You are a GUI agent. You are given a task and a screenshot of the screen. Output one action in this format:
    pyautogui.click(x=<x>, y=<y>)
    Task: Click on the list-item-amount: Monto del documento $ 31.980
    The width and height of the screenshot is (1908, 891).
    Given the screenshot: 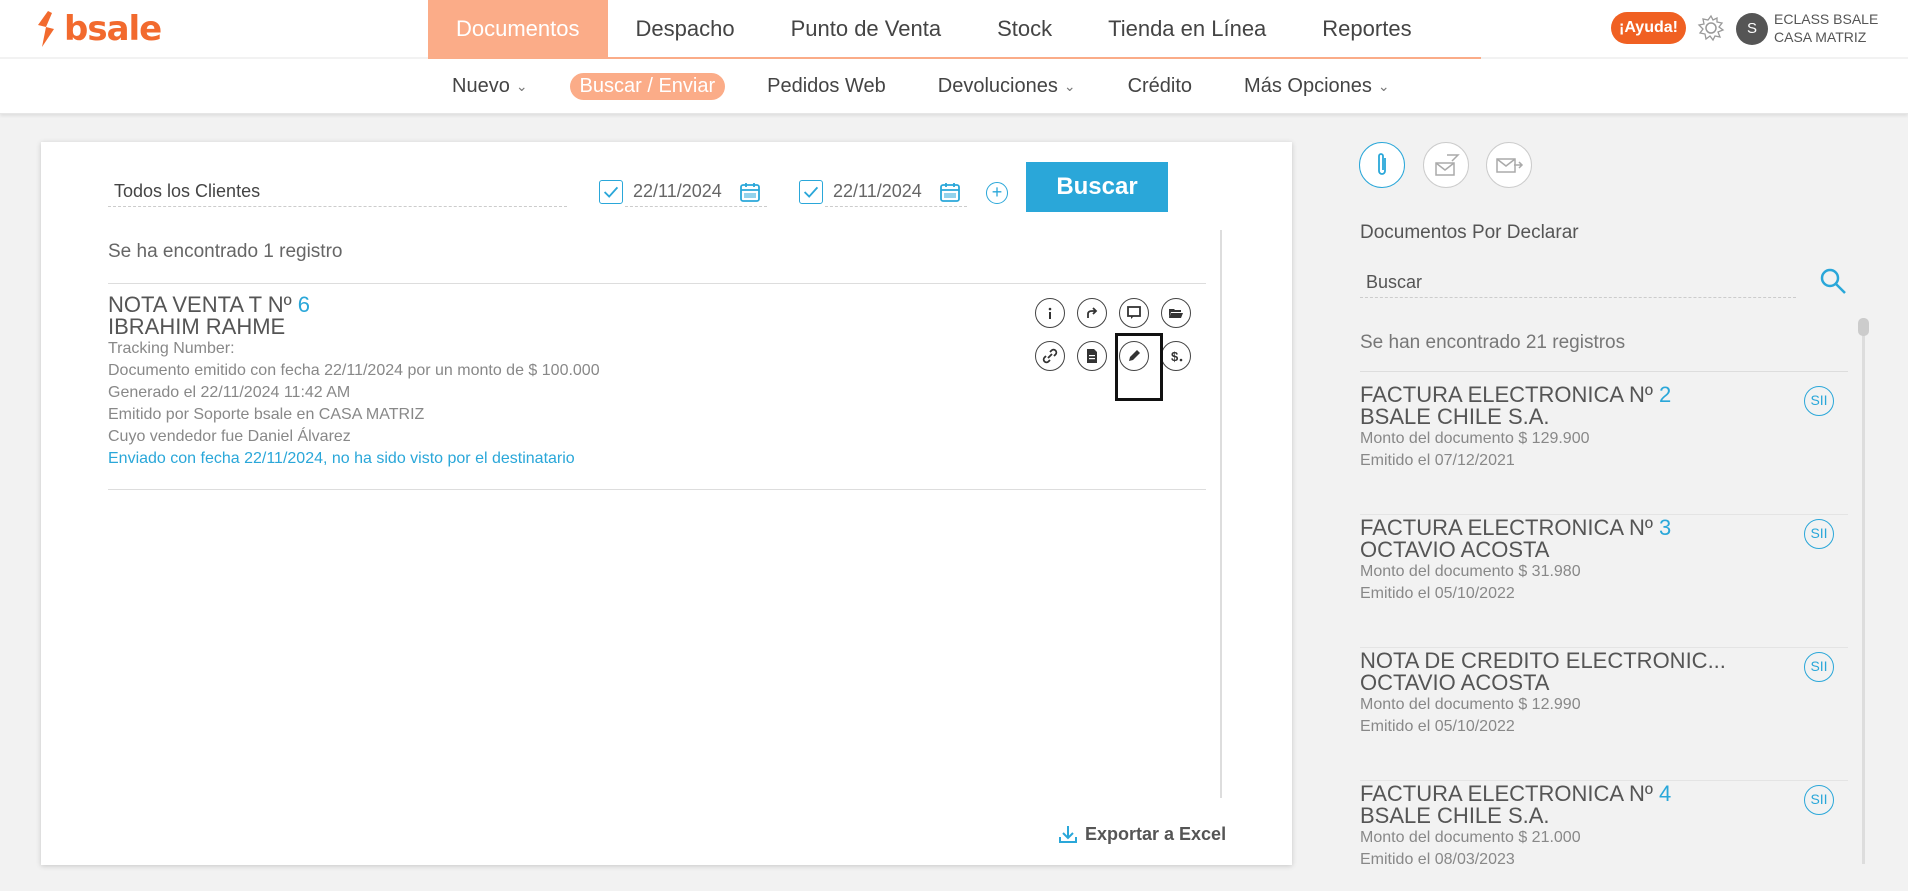 What is the action you would take?
    pyautogui.click(x=1470, y=571)
    